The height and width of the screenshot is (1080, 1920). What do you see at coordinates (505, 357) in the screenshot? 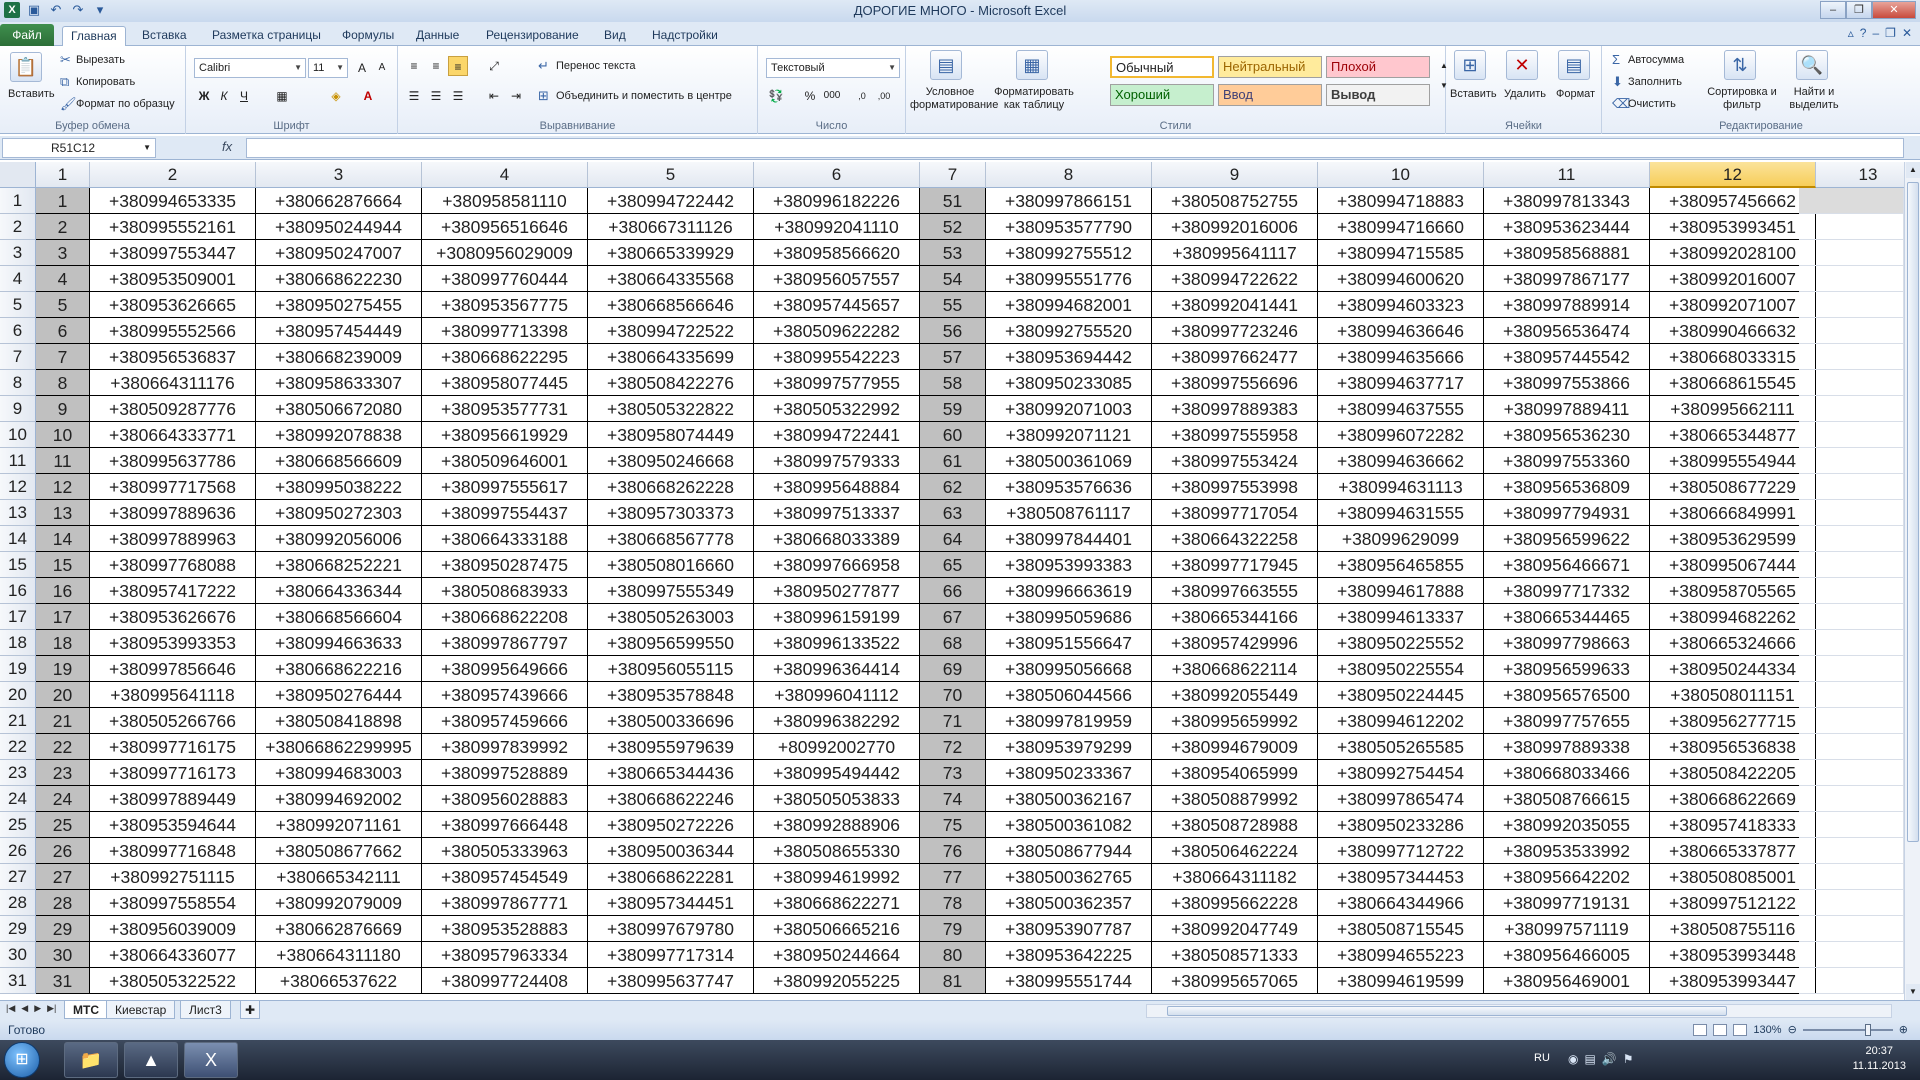
I see `table-cell: +380668622295` at bounding box center [505, 357].